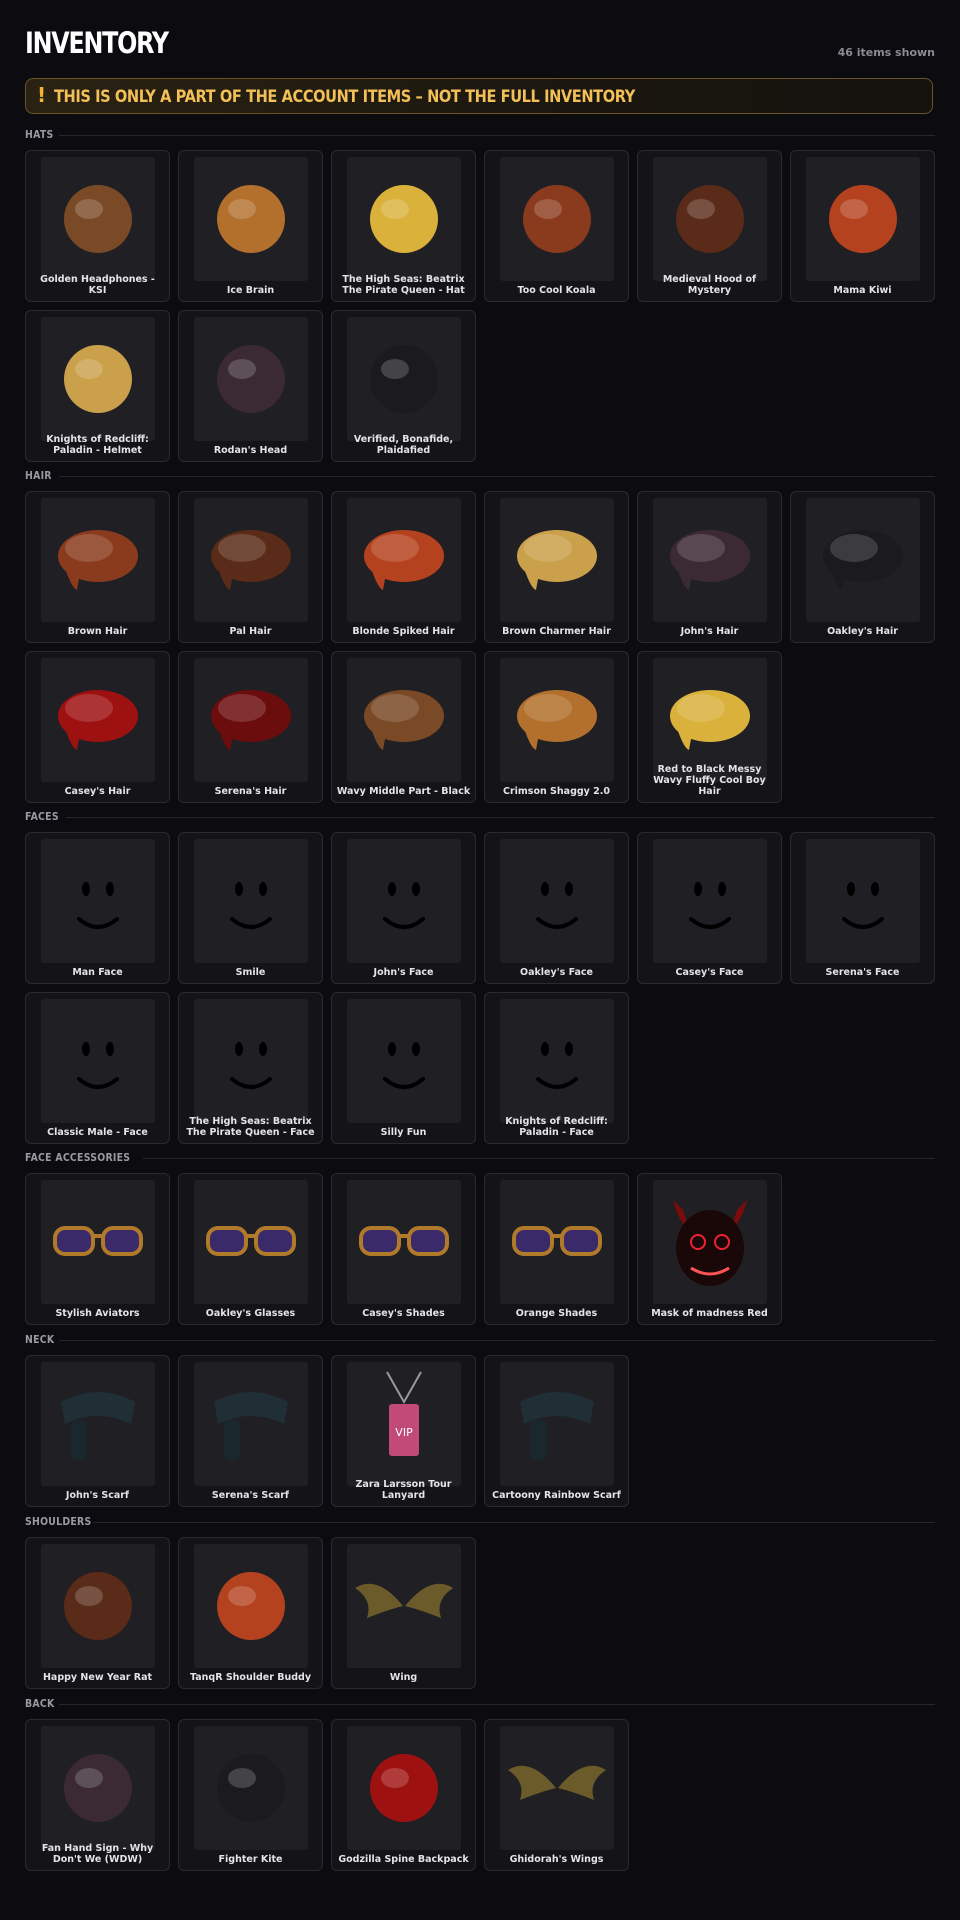 This screenshot has height=1920, width=960. I want to click on item-name: Verified, Bonafide, Plaidafied, so click(403, 445).